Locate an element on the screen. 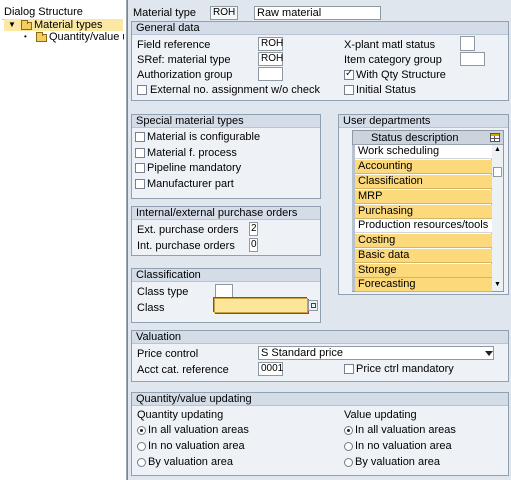 The image size is (511, 480). scroll-up-icon: ▲ is located at coordinates (497, 150).